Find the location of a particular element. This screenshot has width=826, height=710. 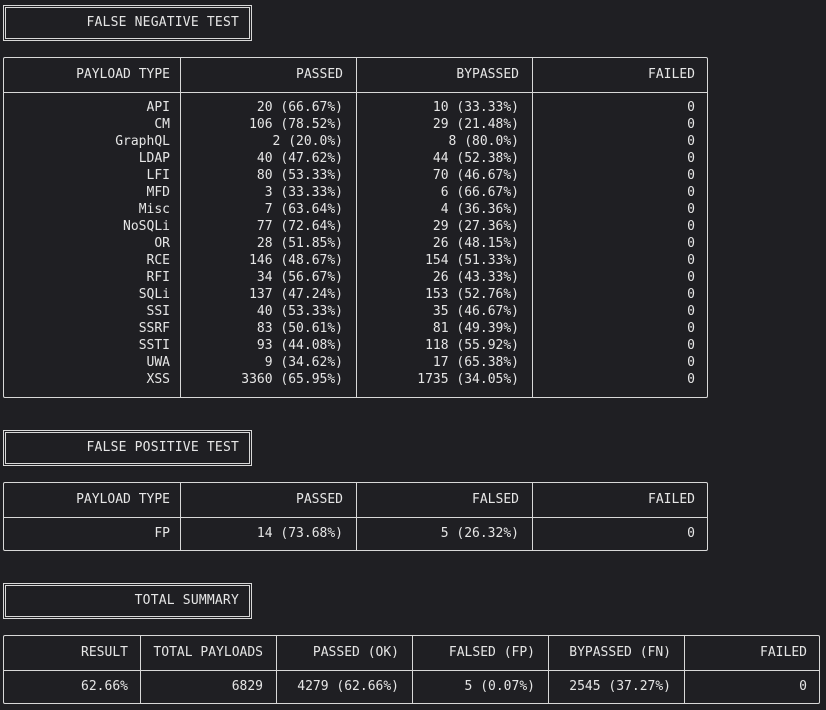

fp-cell-failed: 0 is located at coordinates (691, 533).